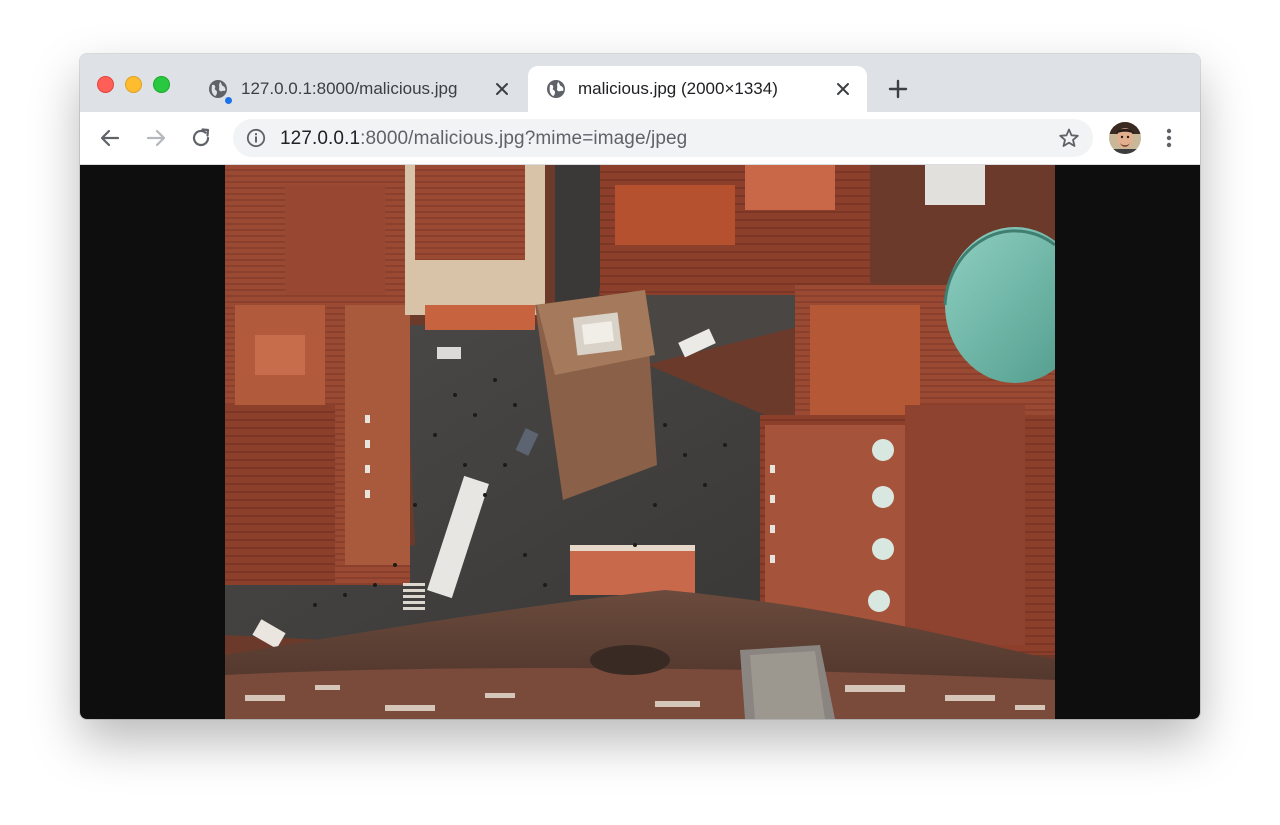 The image size is (1280, 825). I want to click on tab-active: malicious.jpg (2000×1334), so click(697, 89).